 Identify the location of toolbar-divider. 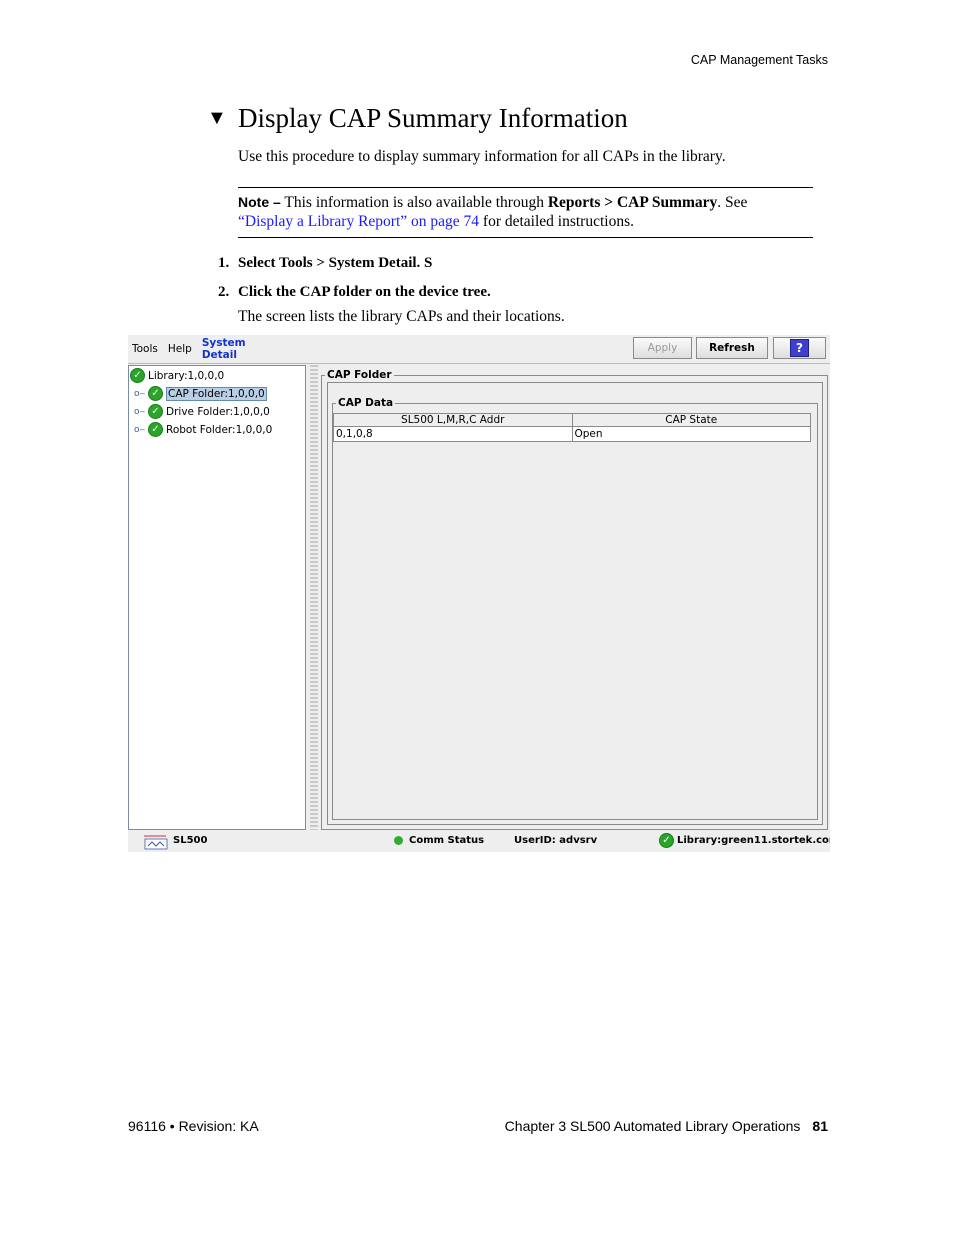
(479, 363).